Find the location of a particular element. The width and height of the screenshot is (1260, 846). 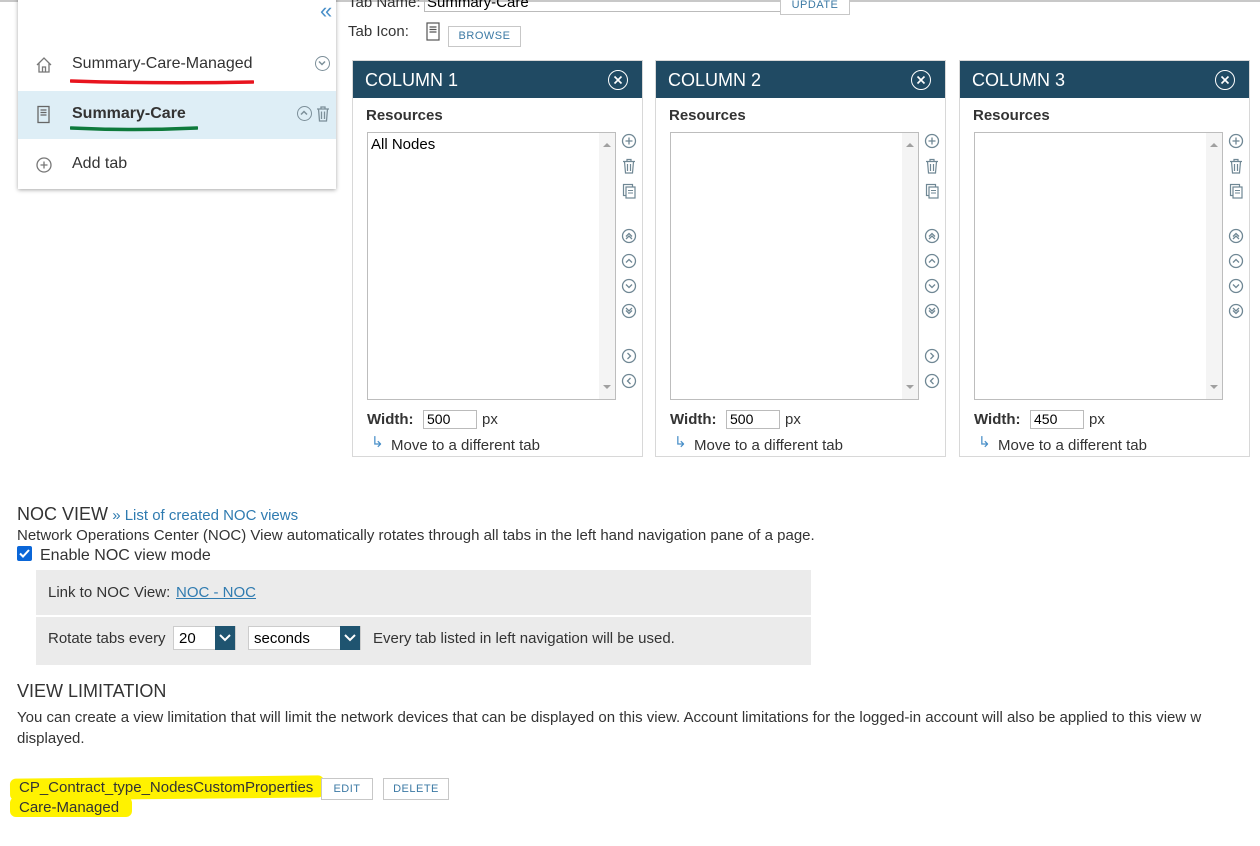

tab-name-label: Tab Name: is located at coordinates (384, 5).